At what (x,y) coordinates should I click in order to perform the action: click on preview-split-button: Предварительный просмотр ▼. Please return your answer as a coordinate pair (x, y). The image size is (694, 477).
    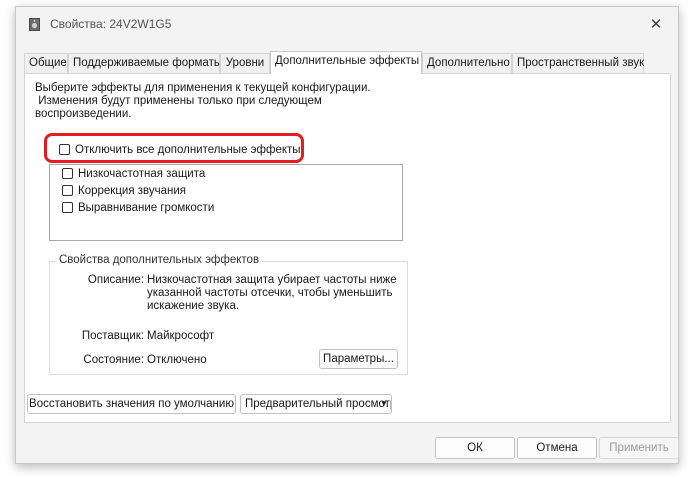
    Looking at the image, I should click on (316, 404).